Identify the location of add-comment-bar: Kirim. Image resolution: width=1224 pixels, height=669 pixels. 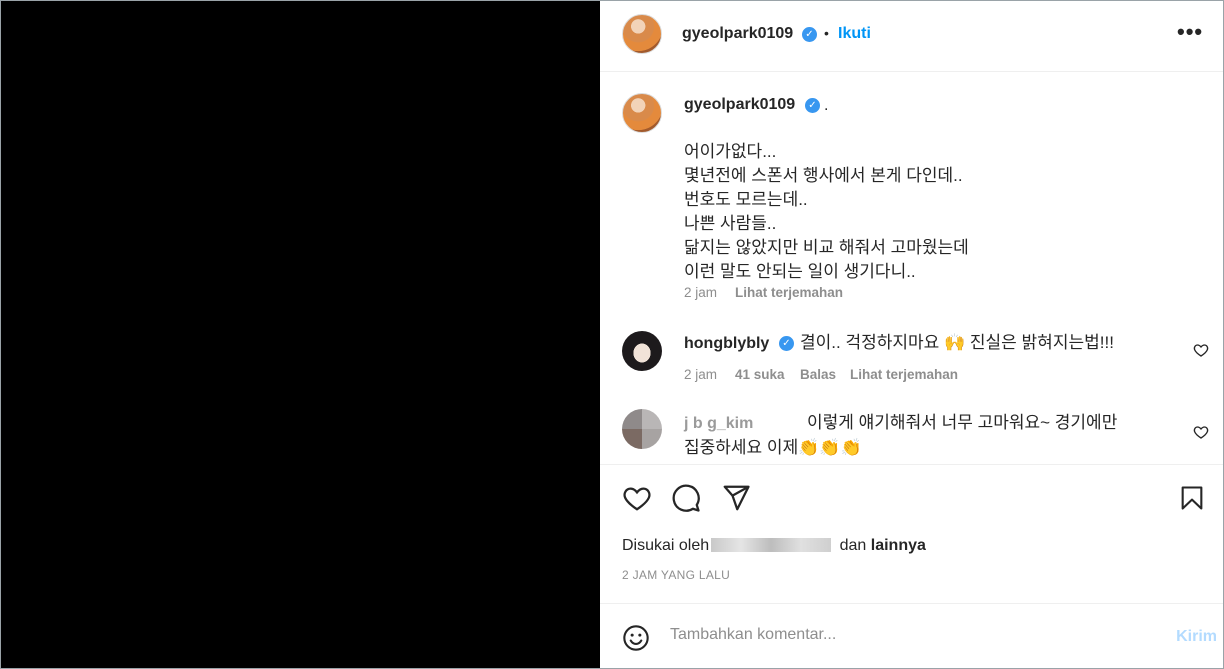
(911, 635).